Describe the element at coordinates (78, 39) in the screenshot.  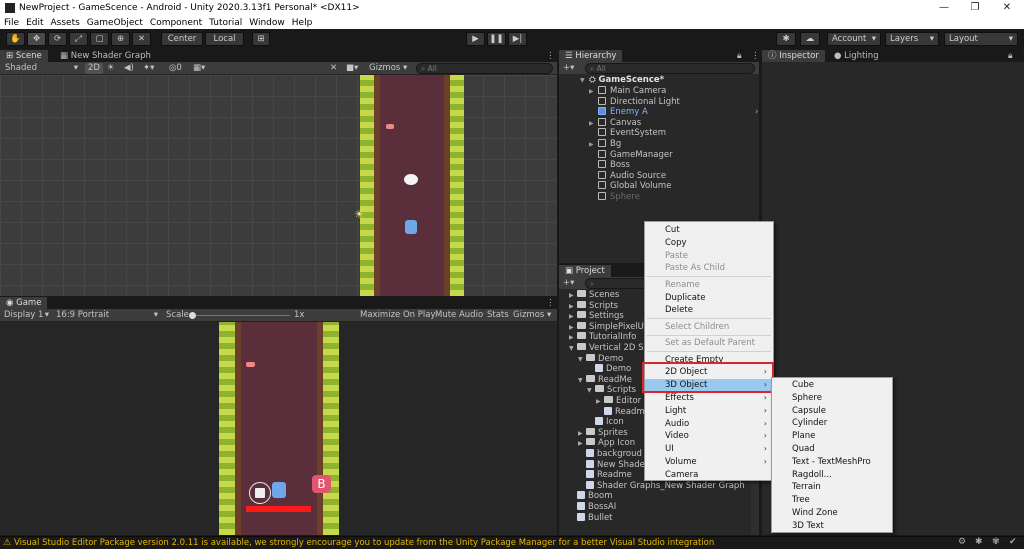
I see `scale-tool-icon: ⤢` at that location.